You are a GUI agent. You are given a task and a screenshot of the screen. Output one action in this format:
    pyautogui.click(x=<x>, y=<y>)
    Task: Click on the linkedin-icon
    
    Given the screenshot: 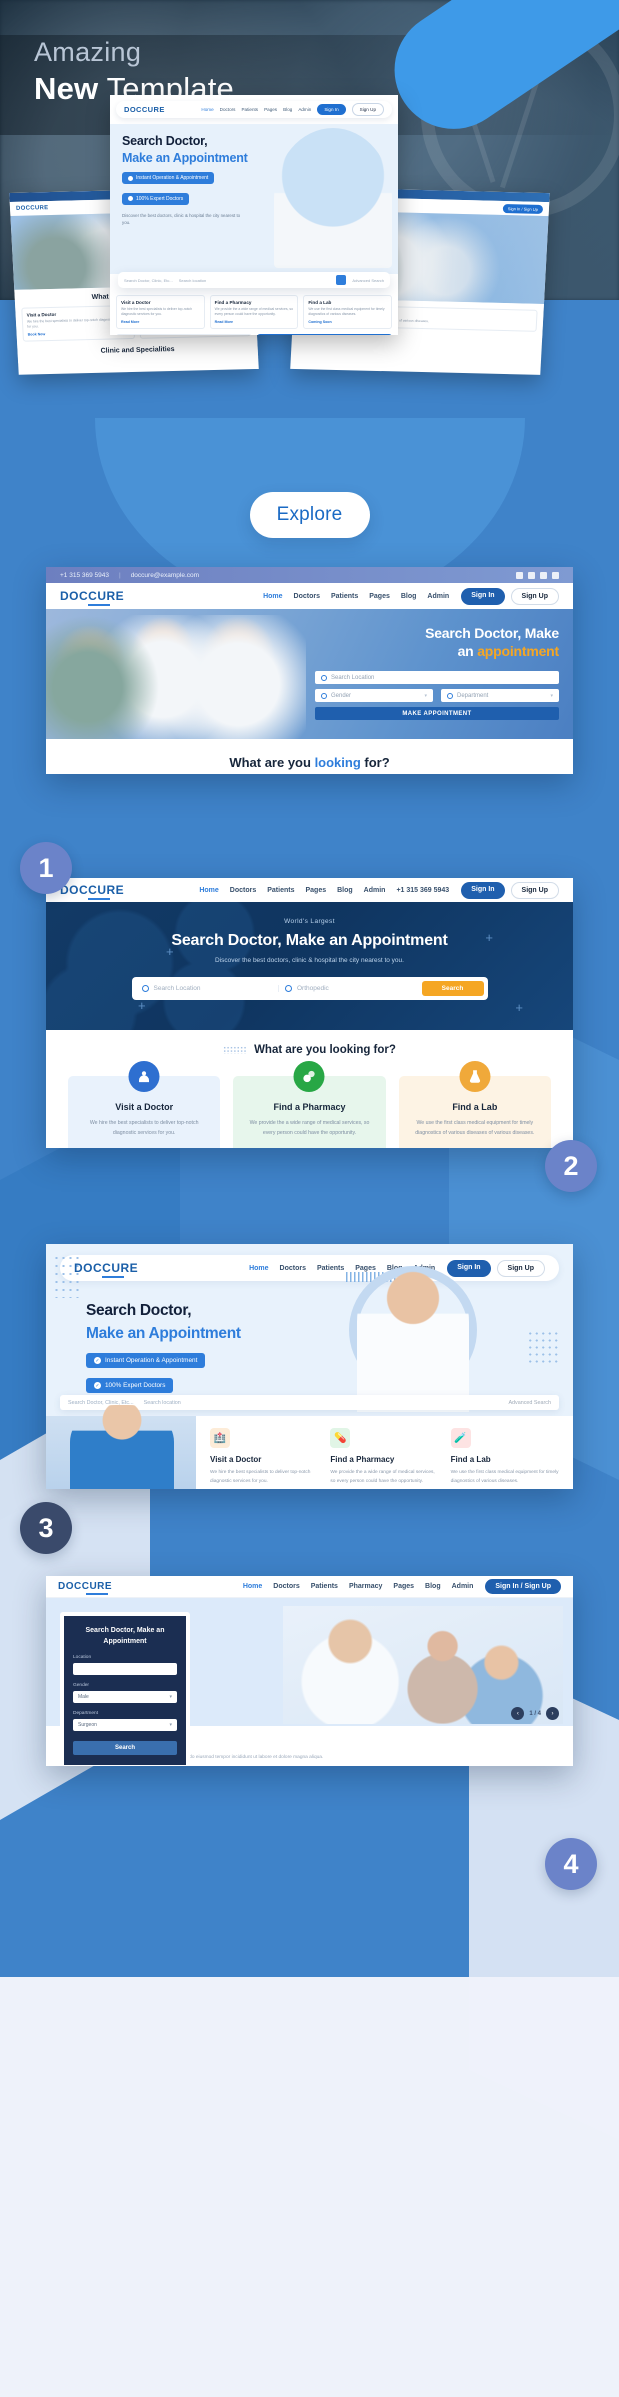 What is the action you would take?
    pyautogui.click(x=531, y=575)
    